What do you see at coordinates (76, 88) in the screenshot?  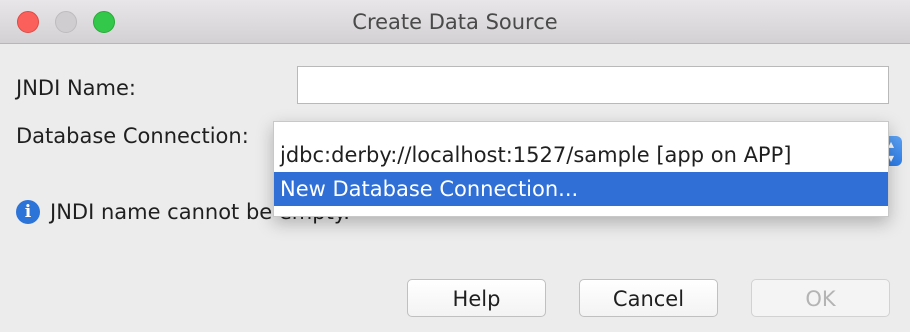 I see `jndi-name-label: JNDI Name:` at bounding box center [76, 88].